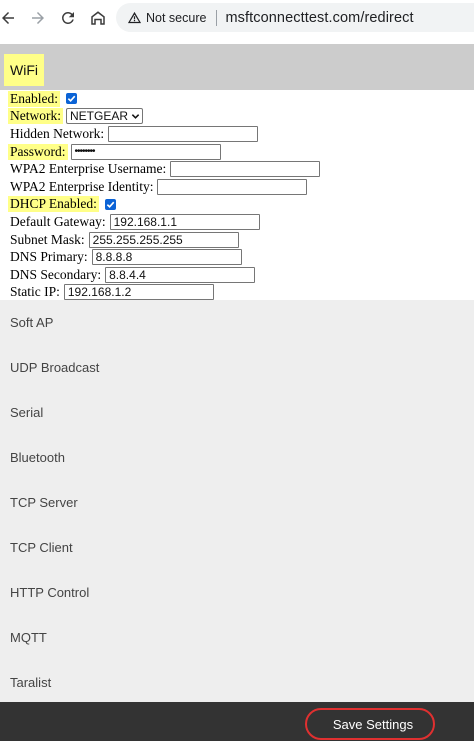 The width and height of the screenshot is (474, 741). I want to click on wpa2-identity-row: WPA2 Enterprise Identity:, so click(242, 187).